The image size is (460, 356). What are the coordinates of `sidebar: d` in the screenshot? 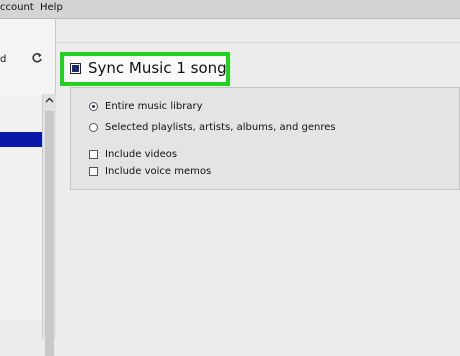 It's located at (28, 187).